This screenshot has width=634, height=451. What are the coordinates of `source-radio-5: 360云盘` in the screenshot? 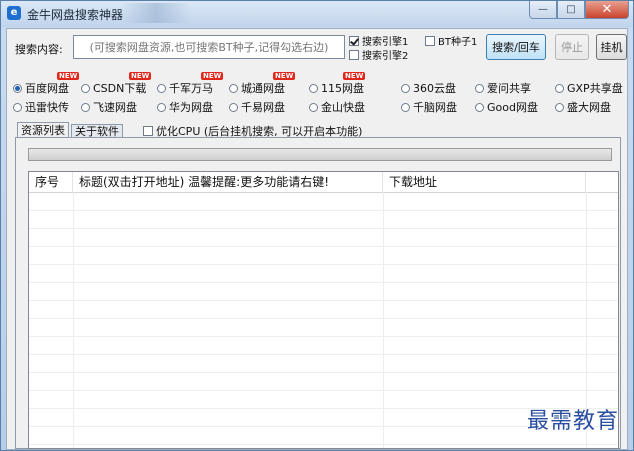 It's located at (428, 88).